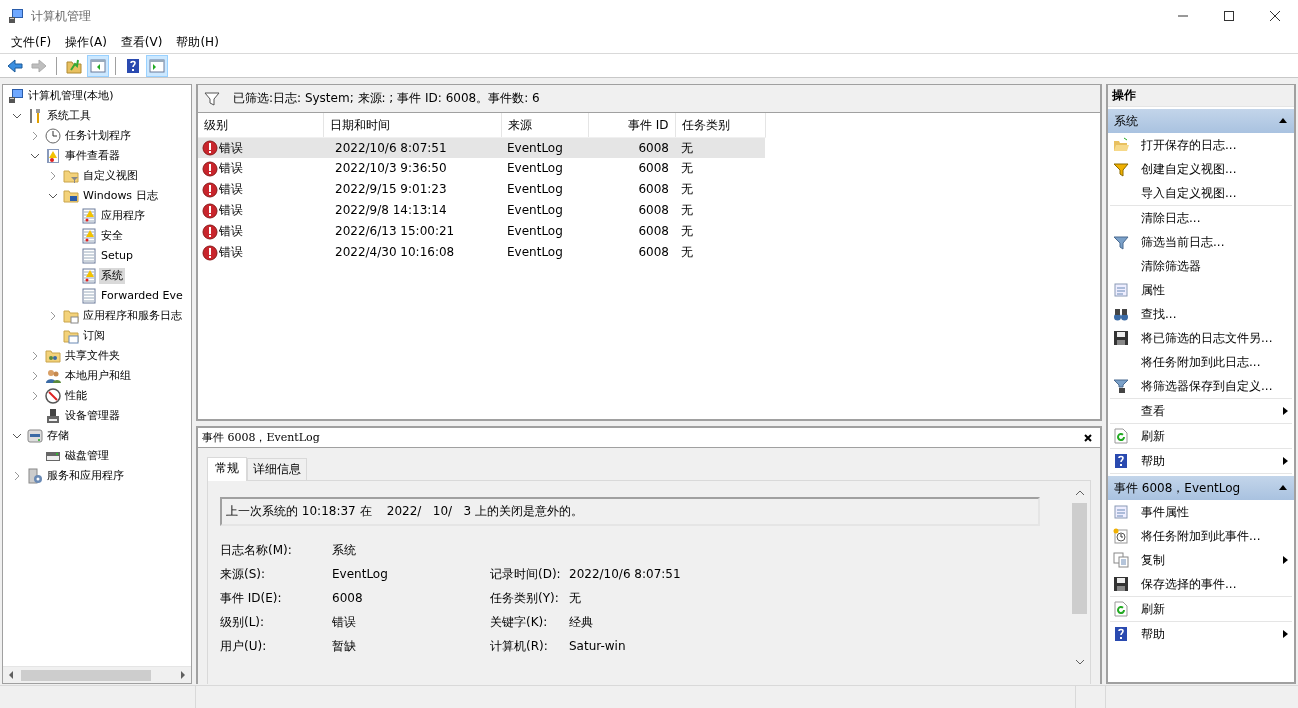 The image size is (1298, 708). Describe the element at coordinates (85, 476) in the screenshot. I see `tree-item: 服务和应用程序` at that location.